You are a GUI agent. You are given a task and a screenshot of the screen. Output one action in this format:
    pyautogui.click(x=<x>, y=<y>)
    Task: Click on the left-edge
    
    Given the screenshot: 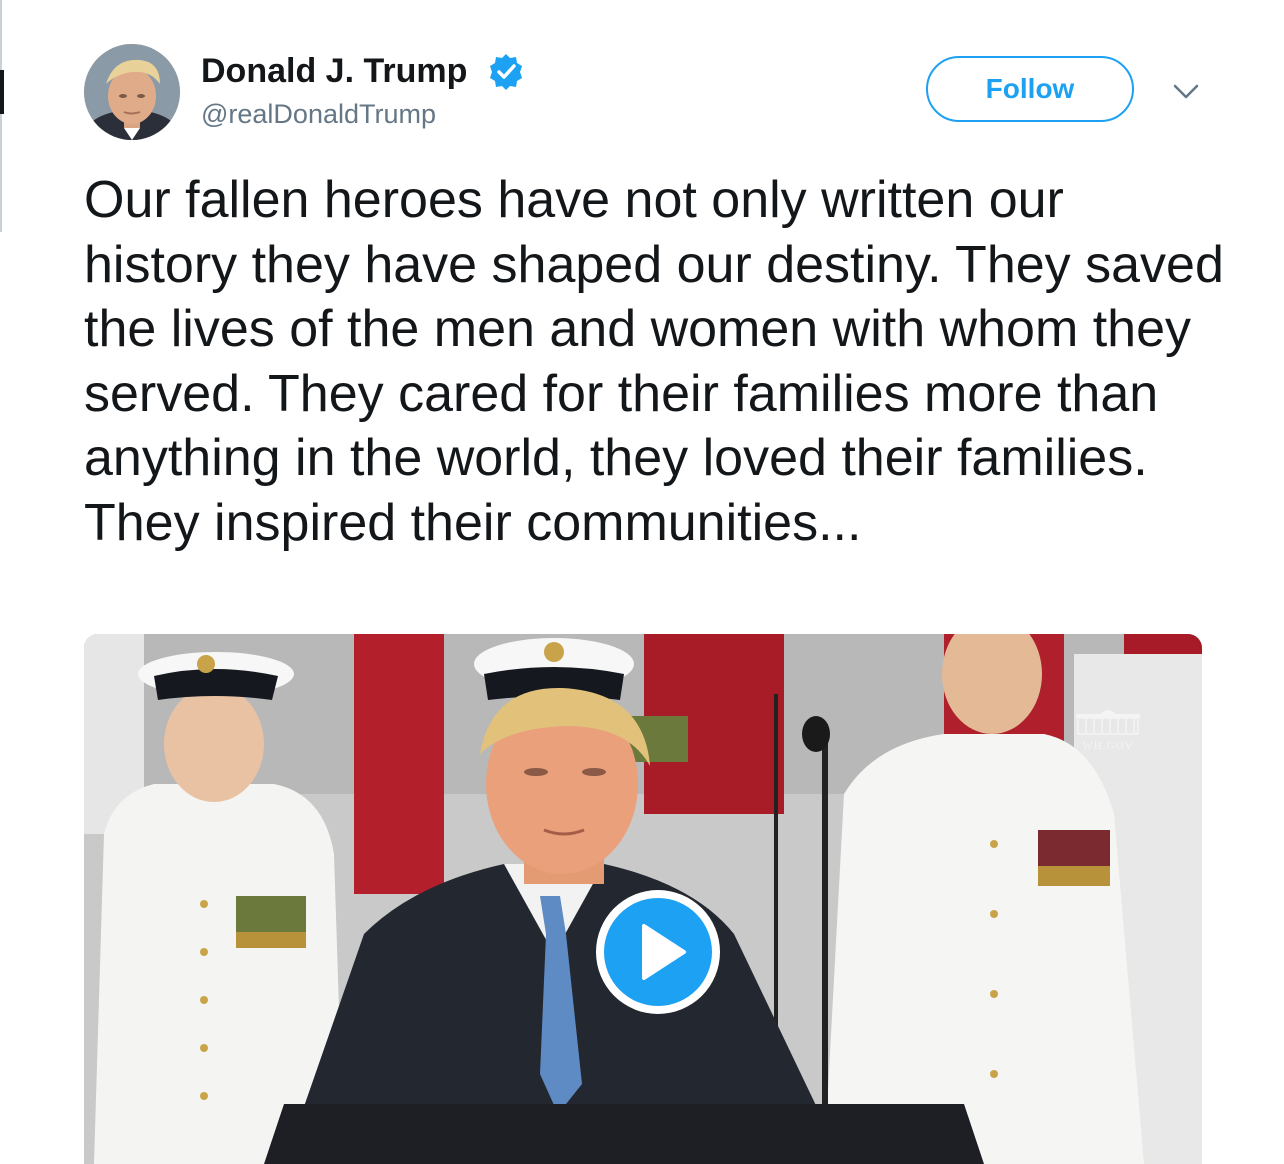 What is the action you would take?
    pyautogui.click(x=3, y=582)
    